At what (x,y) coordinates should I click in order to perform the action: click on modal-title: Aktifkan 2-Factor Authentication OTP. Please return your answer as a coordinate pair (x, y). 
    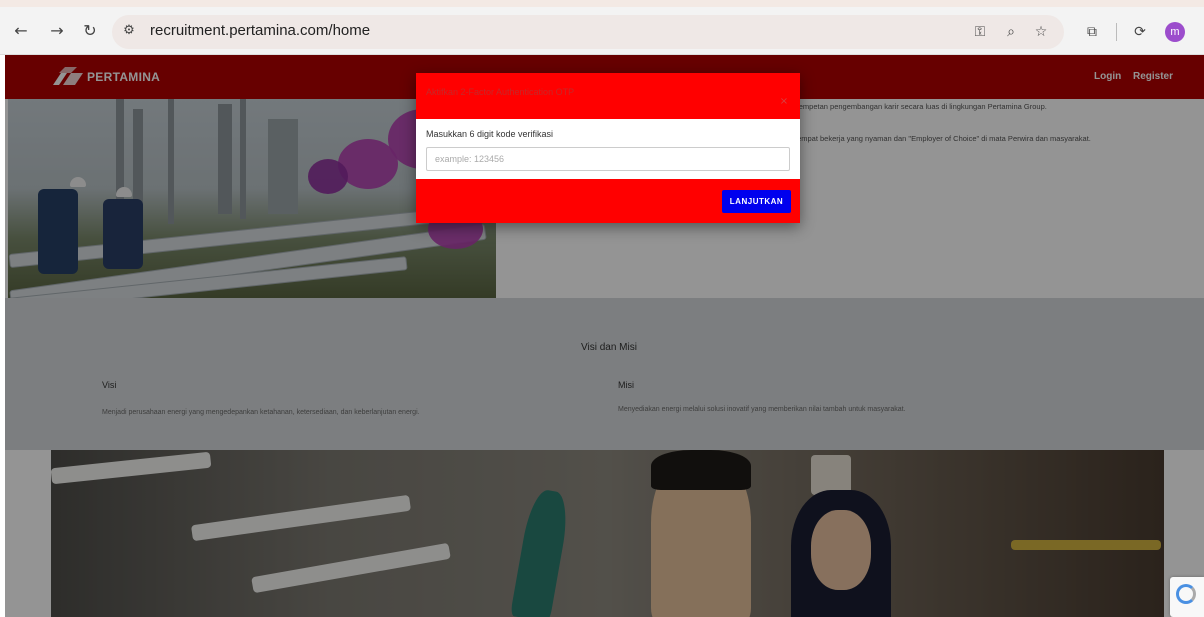
    Looking at the image, I should click on (500, 92).